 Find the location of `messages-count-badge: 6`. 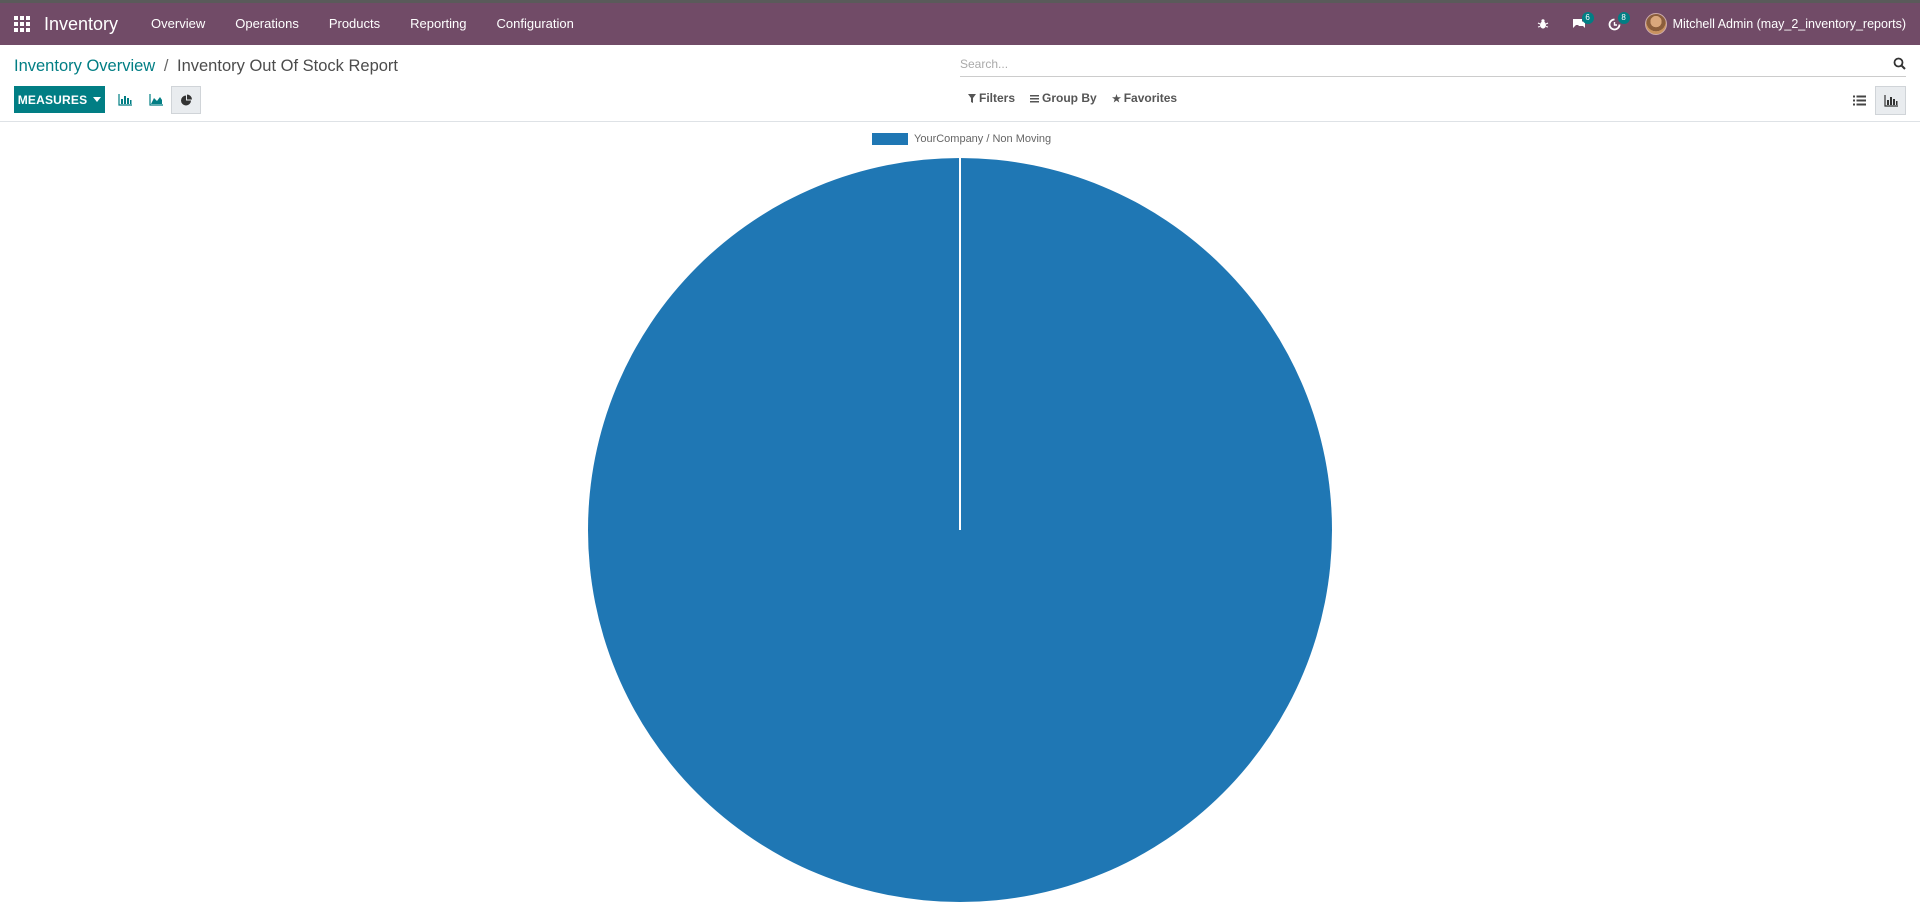

messages-count-badge: 6 is located at coordinates (1587, 18).